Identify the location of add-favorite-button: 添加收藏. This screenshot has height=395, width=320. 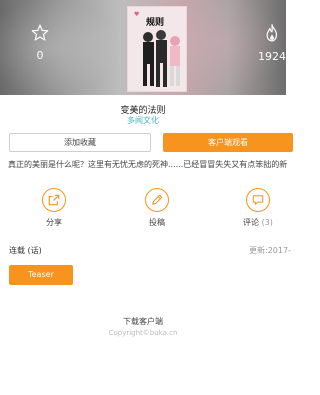
(80, 142).